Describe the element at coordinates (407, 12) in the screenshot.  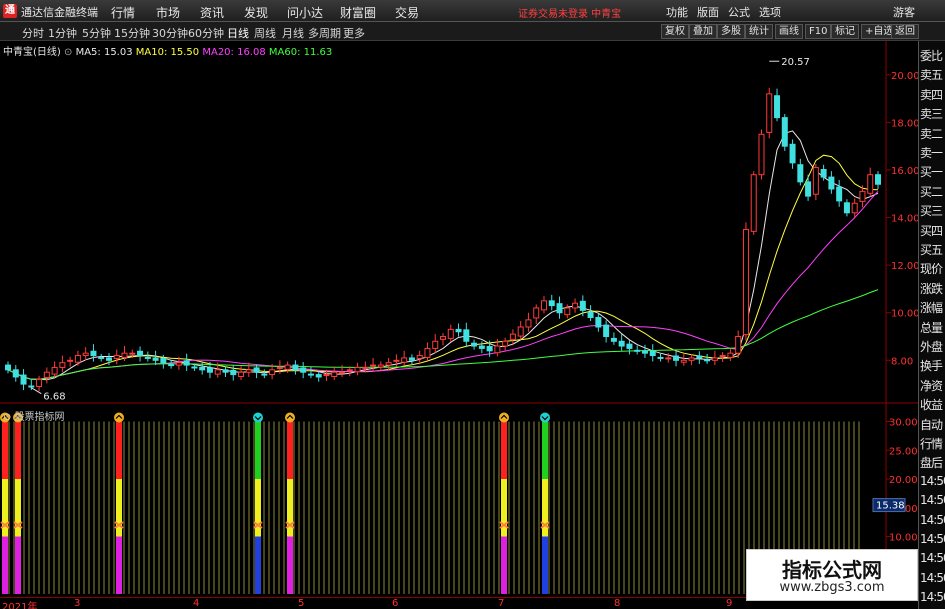
I see `menu-trade: 交易` at that location.